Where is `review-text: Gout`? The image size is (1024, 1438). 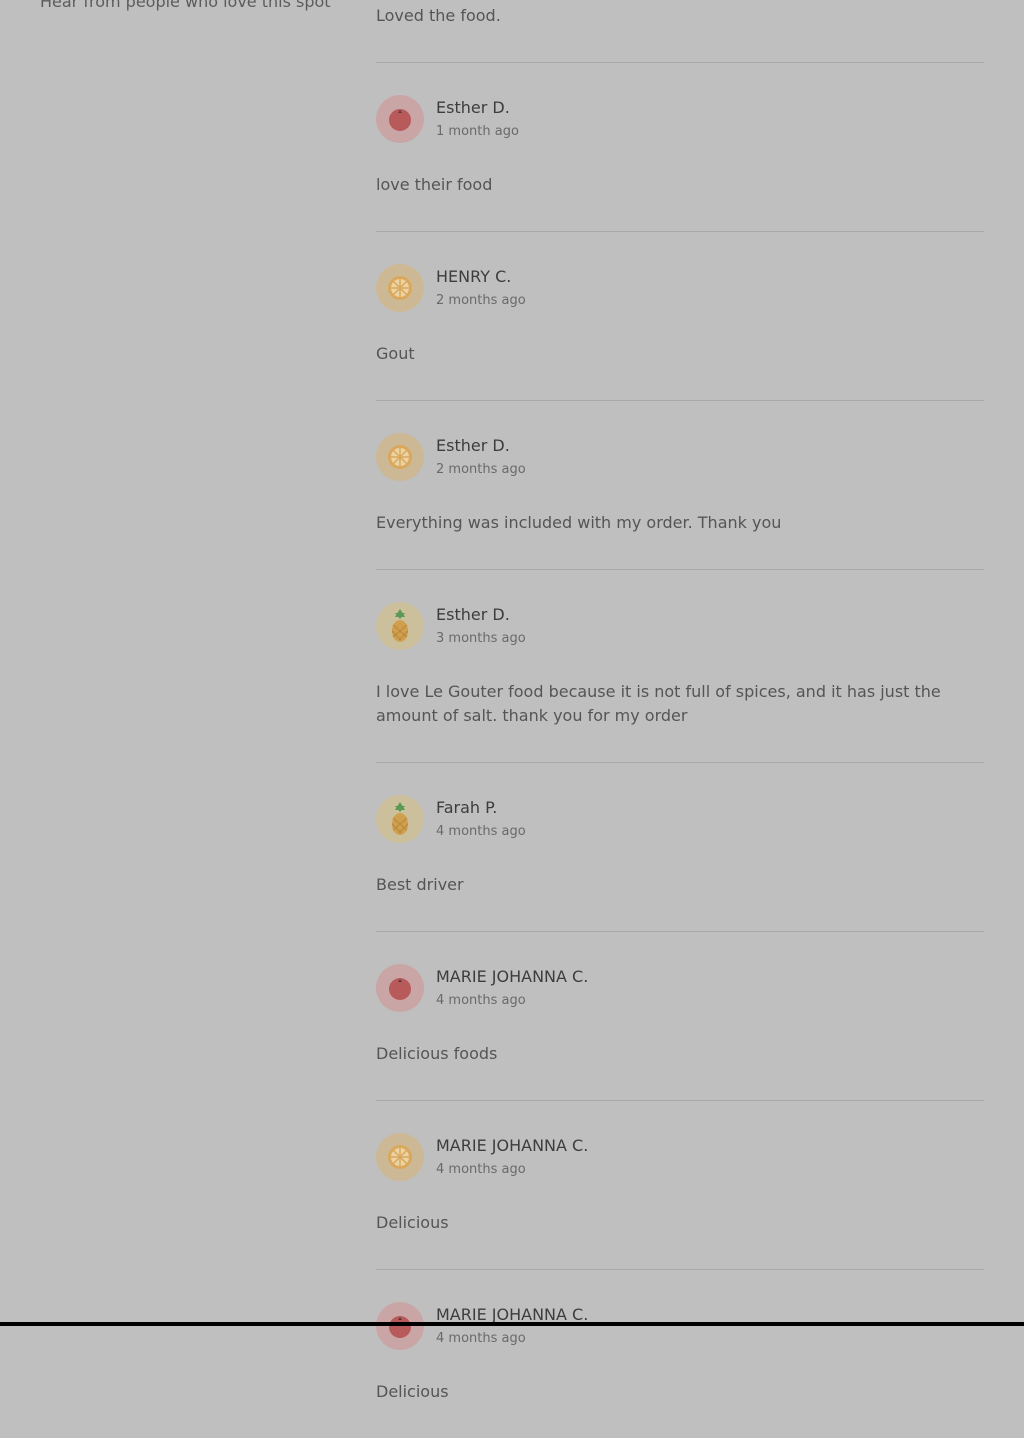 review-text: Gout is located at coordinates (395, 353).